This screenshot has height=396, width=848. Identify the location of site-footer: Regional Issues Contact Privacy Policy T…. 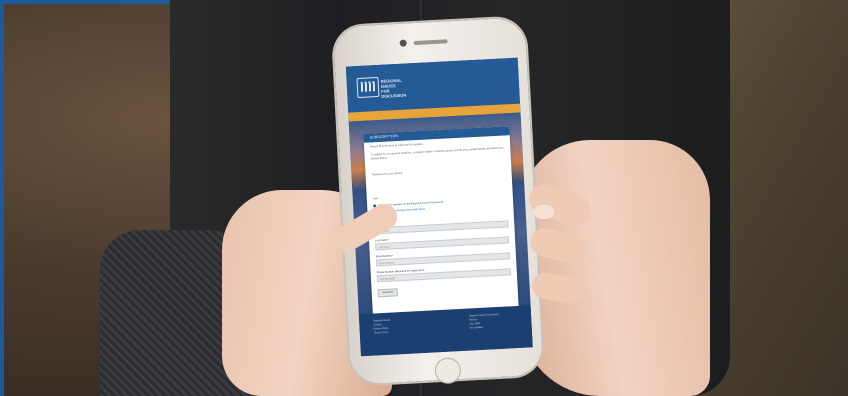
(445, 331).